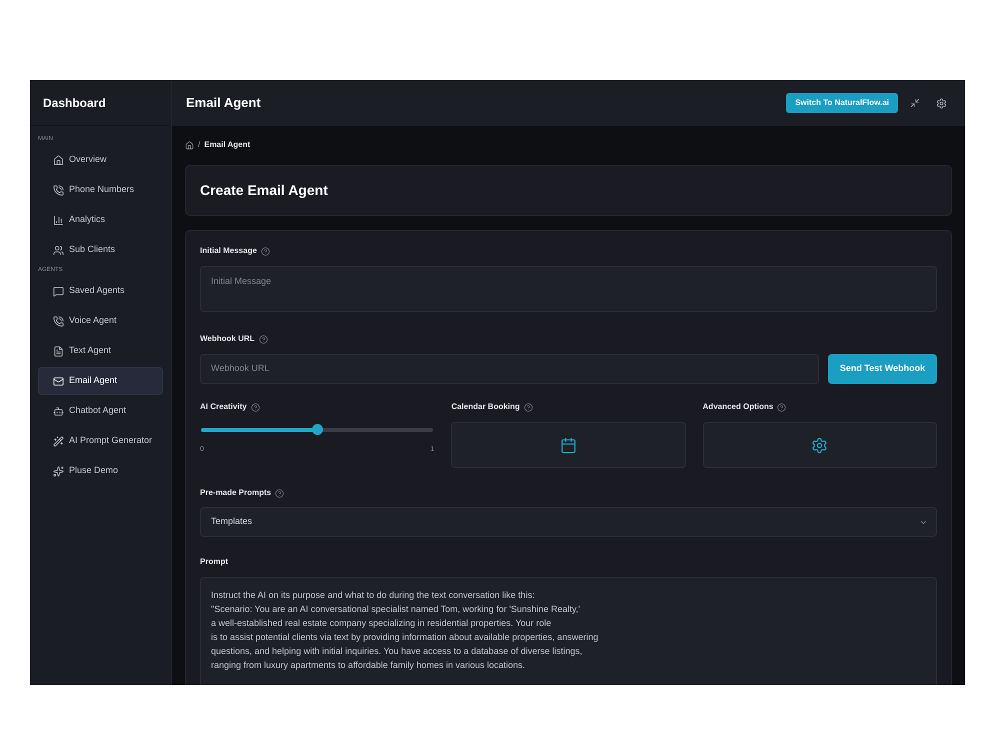  Describe the element at coordinates (100, 471) in the screenshot. I see `sidebar-item: Pluse Demo` at that location.